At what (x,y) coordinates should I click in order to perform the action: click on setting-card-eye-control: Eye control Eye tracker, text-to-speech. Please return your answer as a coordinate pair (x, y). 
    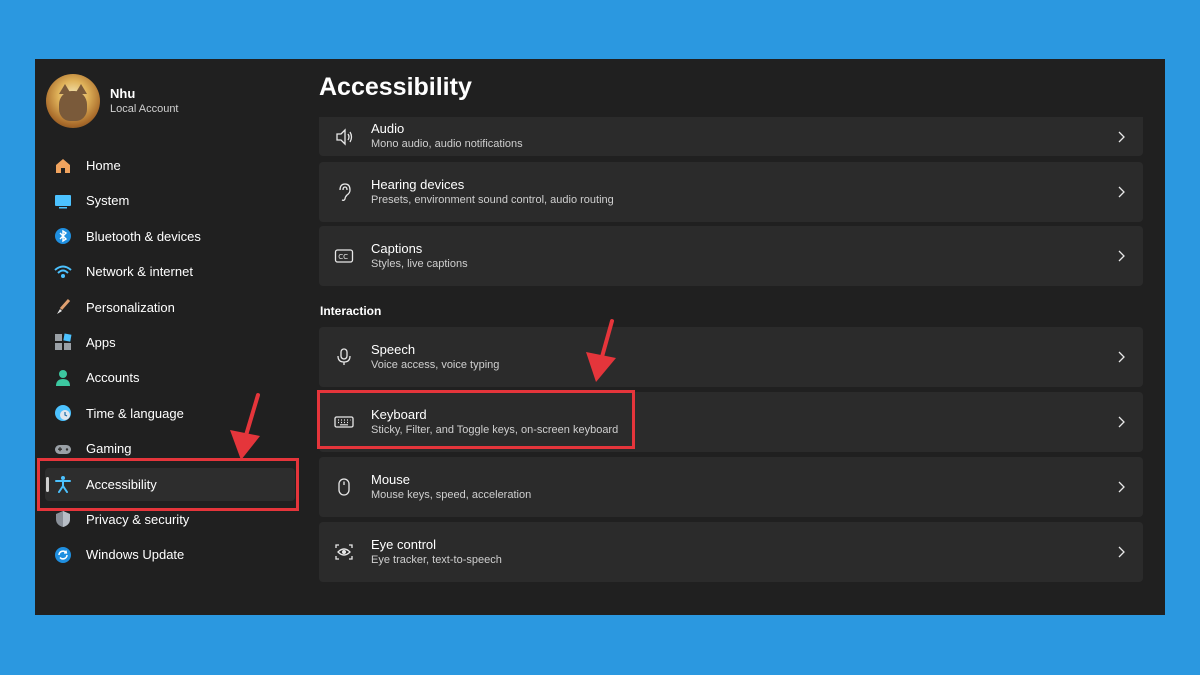
    Looking at the image, I should click on (731, 552).